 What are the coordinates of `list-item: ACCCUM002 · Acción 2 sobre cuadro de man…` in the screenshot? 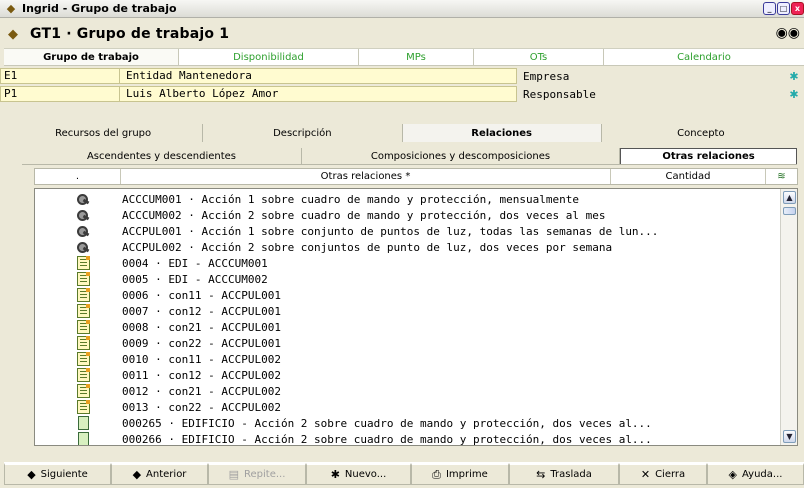 It's located at (407, 215).